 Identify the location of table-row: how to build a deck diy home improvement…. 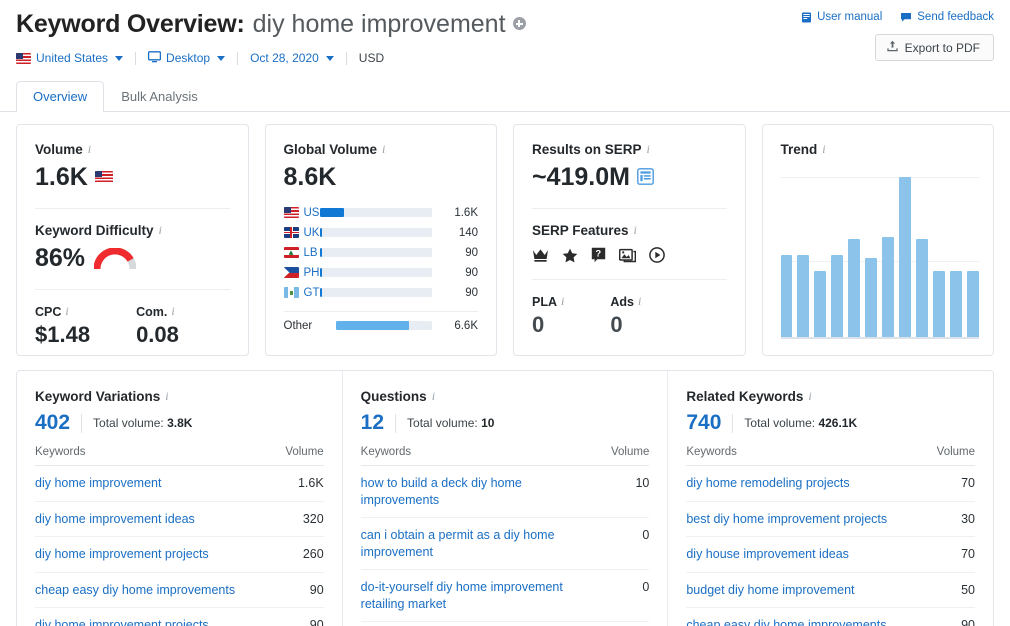
(505, 491).